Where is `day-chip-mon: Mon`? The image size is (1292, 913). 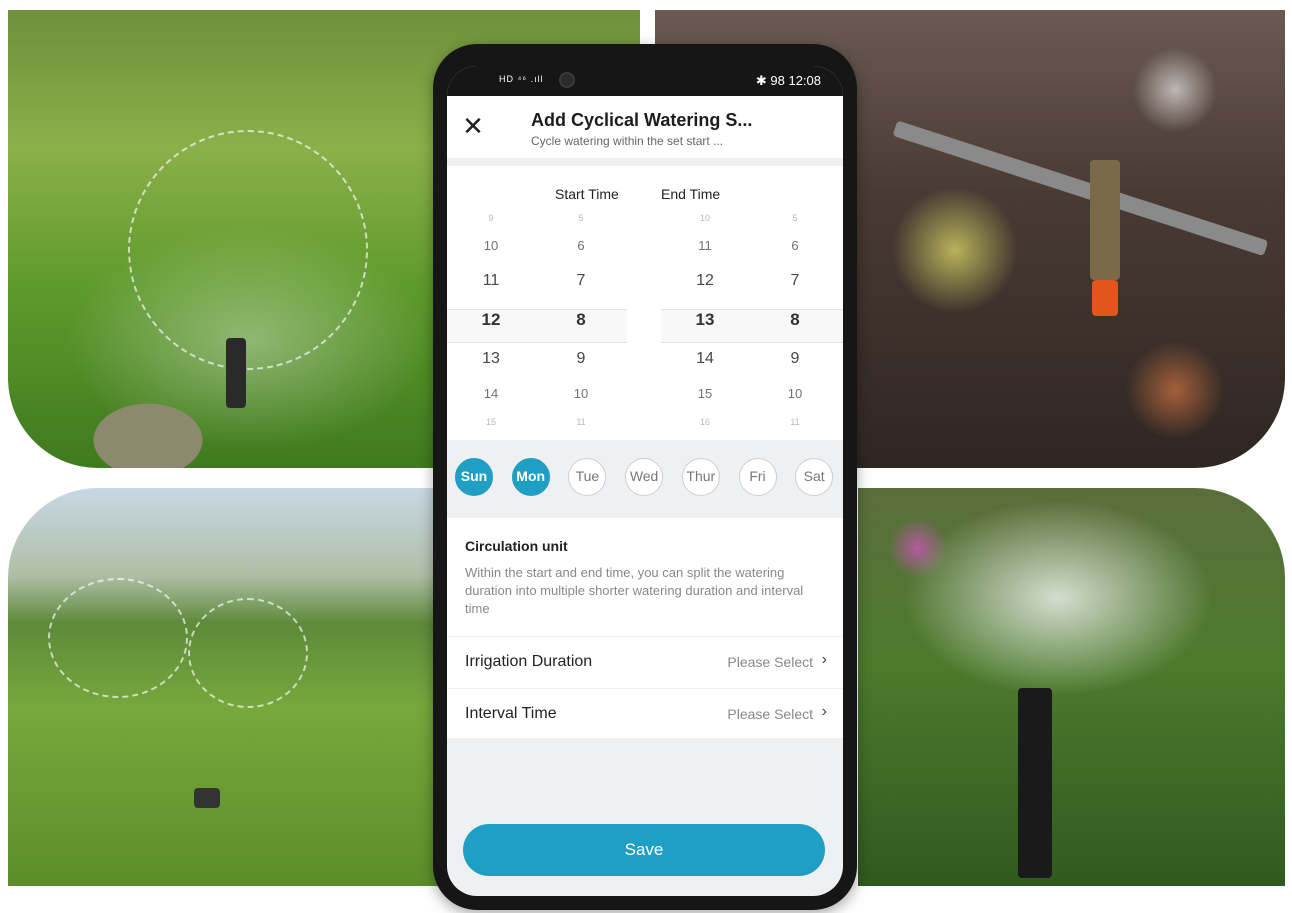
day-chip-mon: Mon is located at coordinates (530, 477).